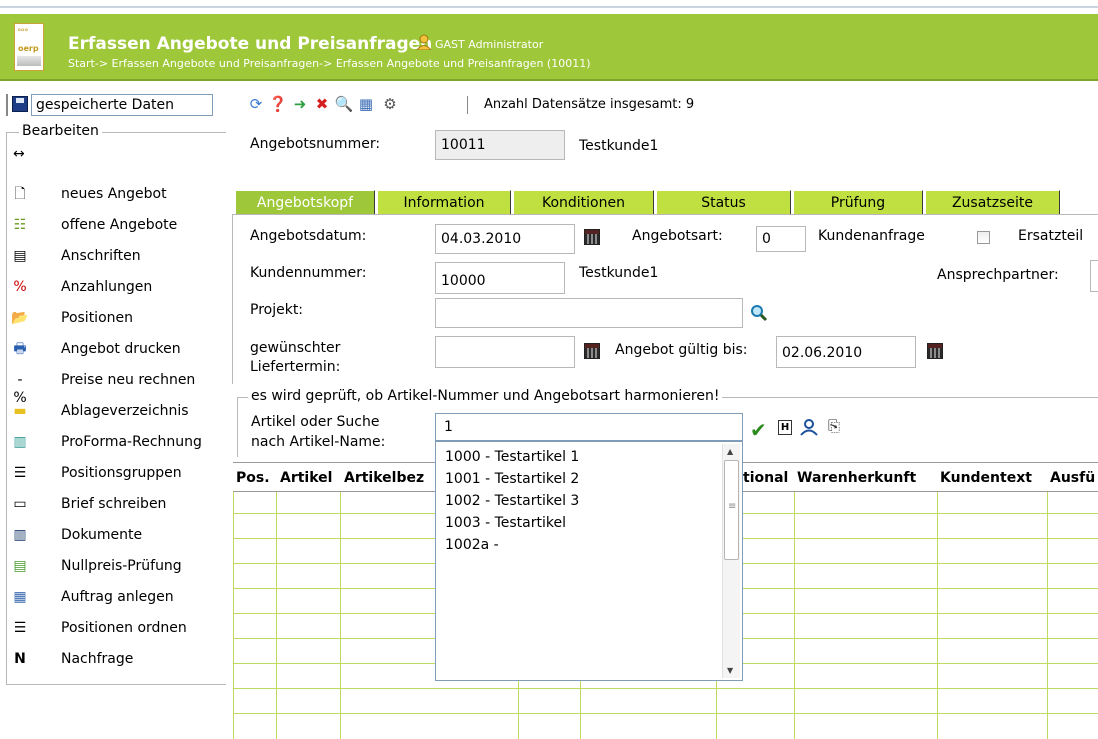  What do you see at coordinates (117, 661) in the screenshot?
I see `sidebar-item-inquiry: N Nachfrage` at bounding box center [117, 661].